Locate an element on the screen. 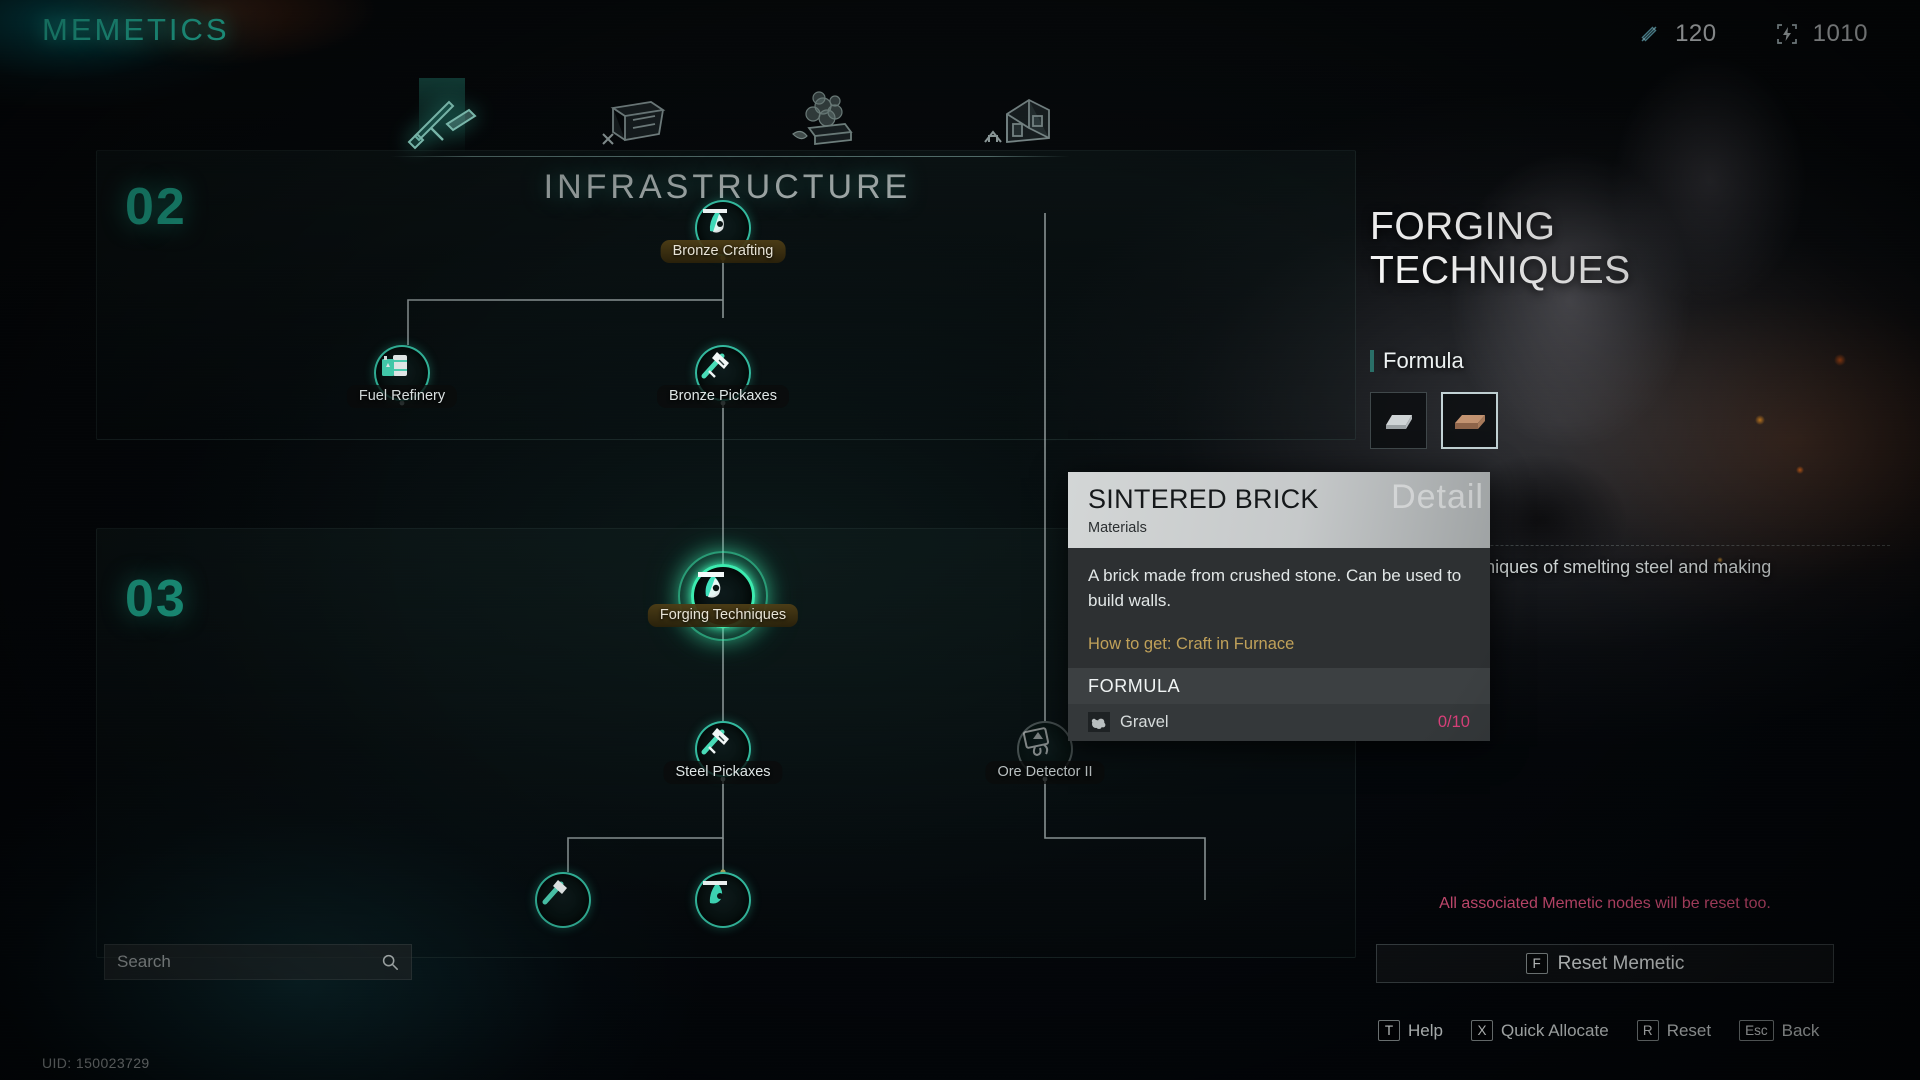 The width and height of the screenshot is (1920, 1080). category-tabs is located at coordinates (730, 112).